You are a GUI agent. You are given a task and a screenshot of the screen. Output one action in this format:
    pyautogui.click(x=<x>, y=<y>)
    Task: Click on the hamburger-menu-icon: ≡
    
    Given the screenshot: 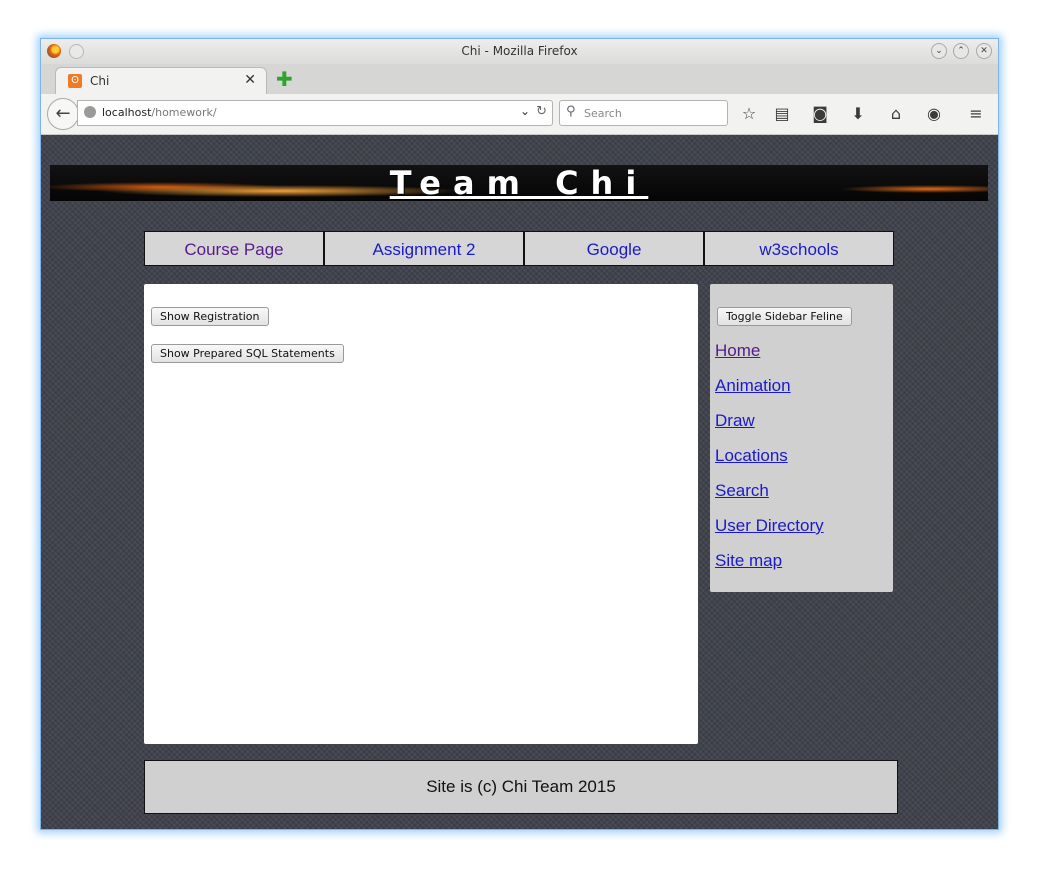 What is the action you would take?
    pyautogui.click(x=976, y=113)
    